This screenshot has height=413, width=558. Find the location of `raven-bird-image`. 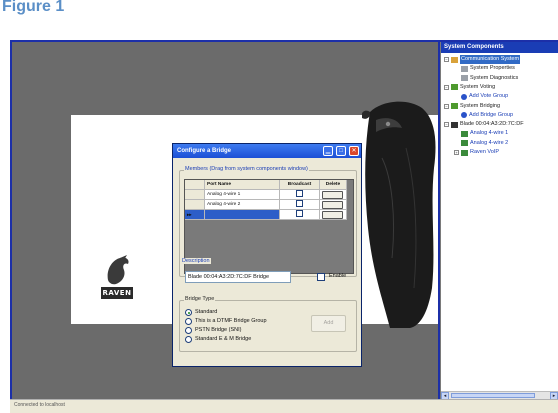

raven-bird-image is located at coordinates (399, 214).